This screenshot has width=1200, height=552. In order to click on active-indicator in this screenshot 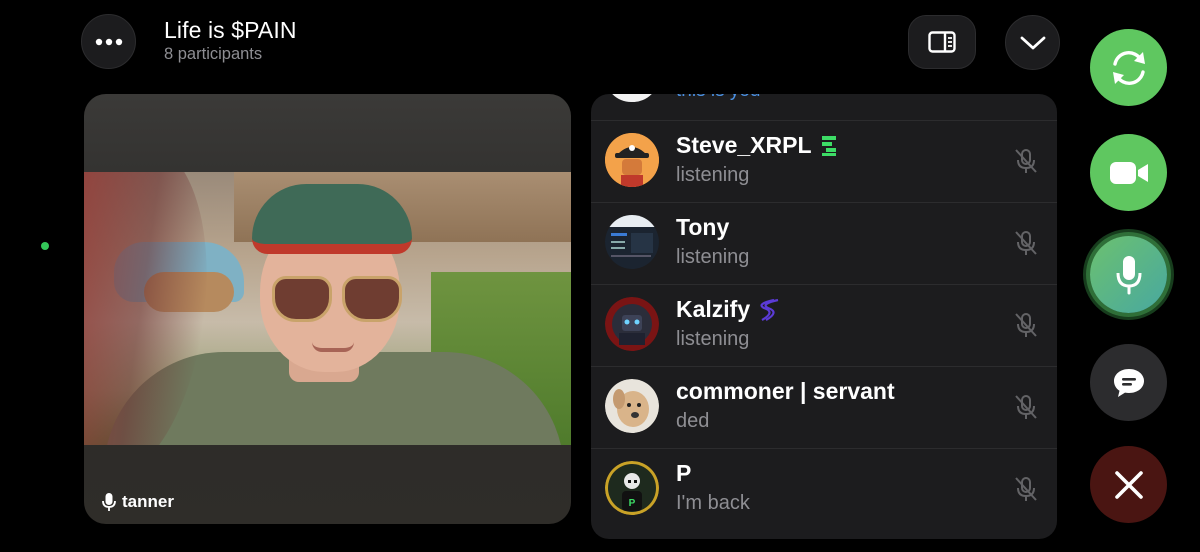, I will do `click(45, 246)`.